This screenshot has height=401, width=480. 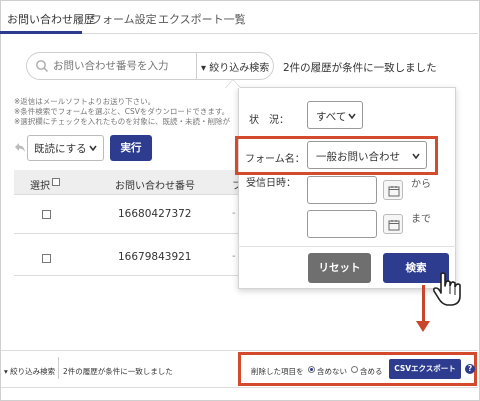 What do you see at coordinates (155, 186) in the screenshot?
I see `column-header-inquiry-number: お問い合わせ番号` at bounding box center [155, 186].